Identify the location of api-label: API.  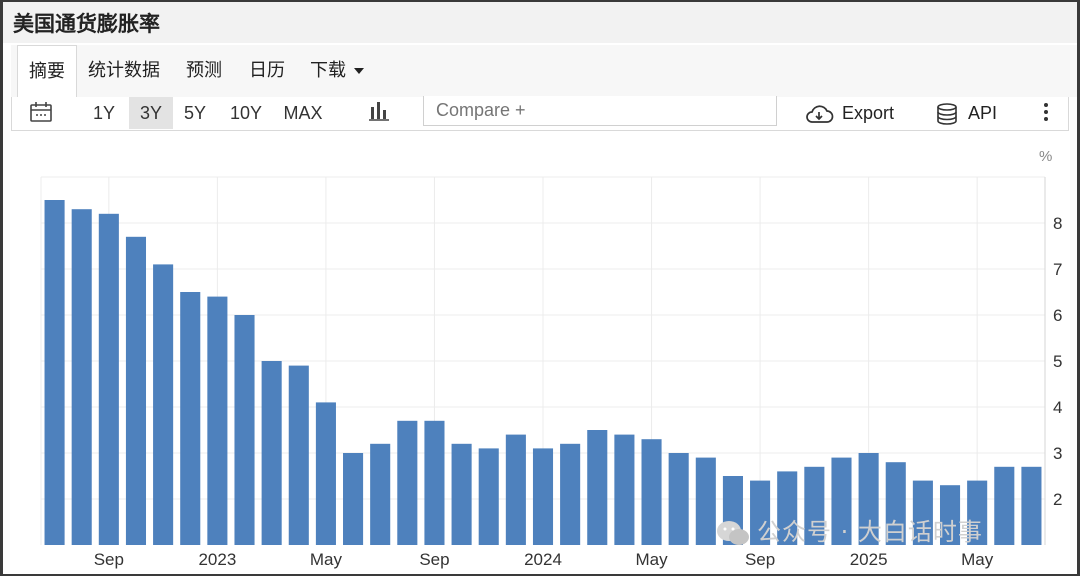
(983, 113).